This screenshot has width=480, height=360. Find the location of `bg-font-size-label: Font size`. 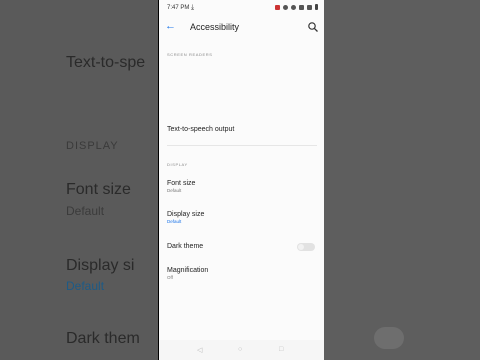

bg-font-size-label: Font size is located at coordinates (98, 189).